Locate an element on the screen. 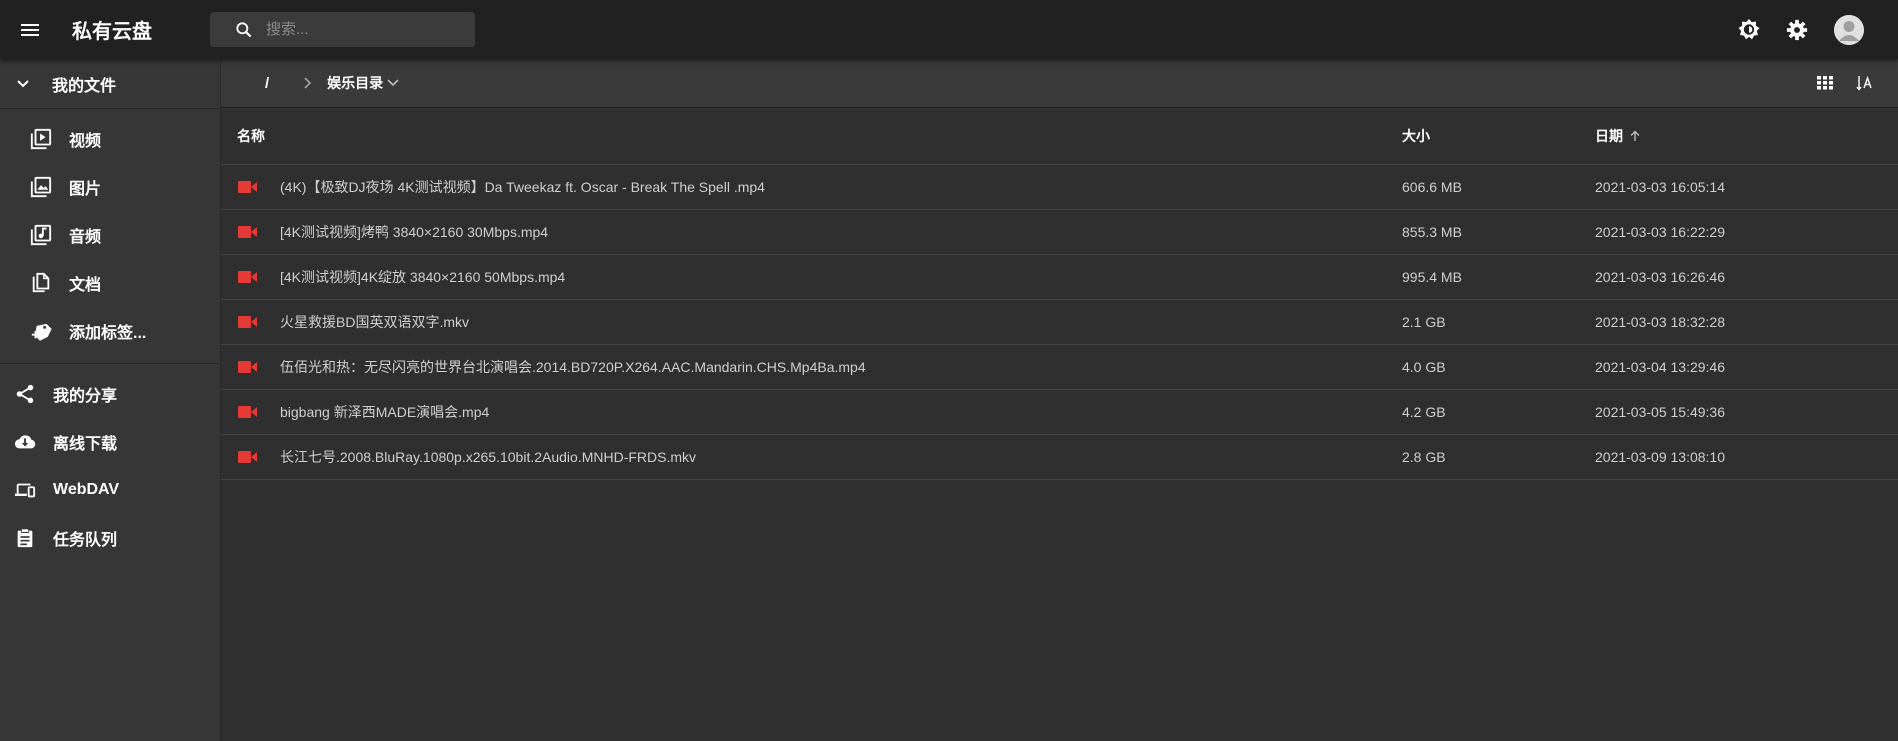 The height and width of the screenshot is (741, 1898). devices-icon is located at coordinates (25, 490).